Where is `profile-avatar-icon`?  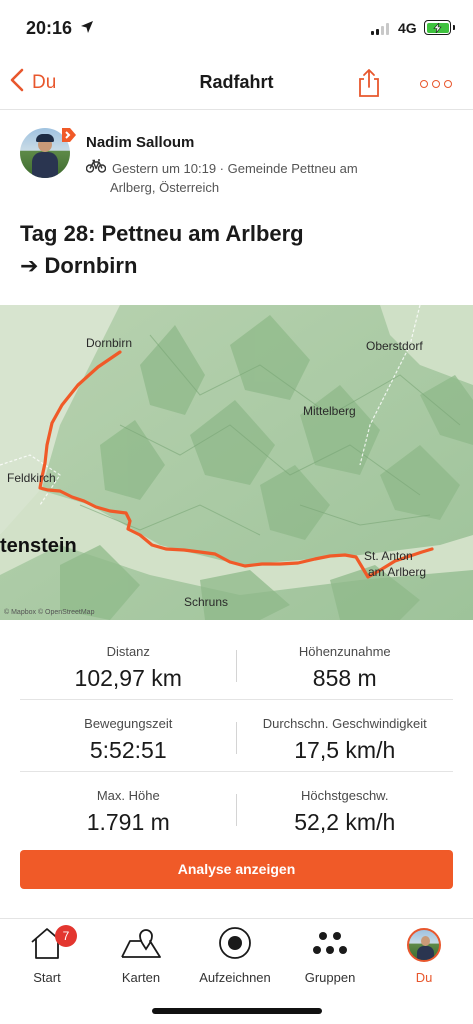 profile-avatar-icon is located at coordinates (424, 945).